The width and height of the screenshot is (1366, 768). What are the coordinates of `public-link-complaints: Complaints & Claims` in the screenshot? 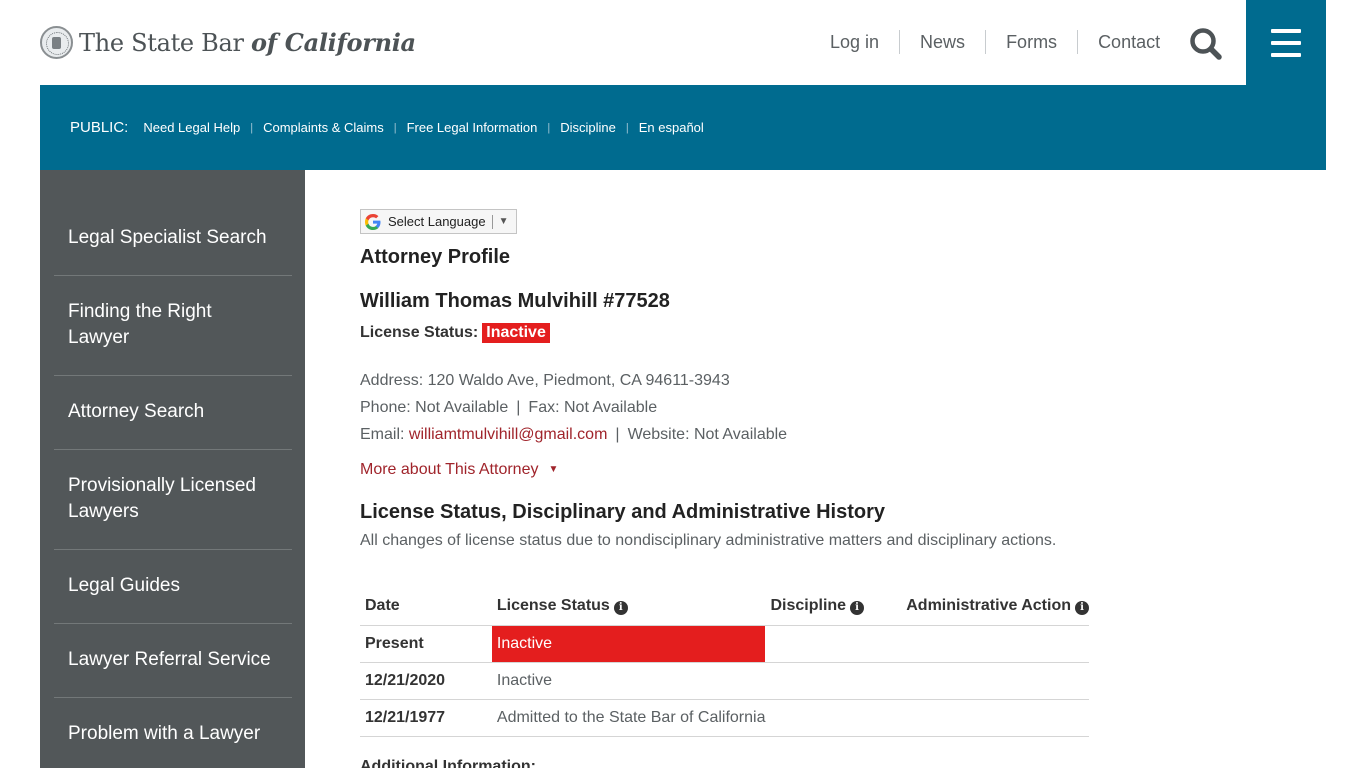 It's located at (323, 127).